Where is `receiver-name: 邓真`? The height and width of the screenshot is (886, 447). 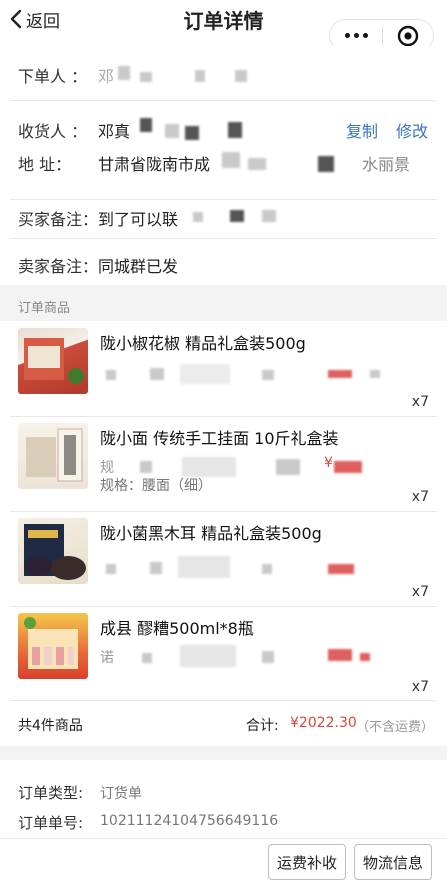
receiver-name: 邓真 is located at coordinates (114, 131).